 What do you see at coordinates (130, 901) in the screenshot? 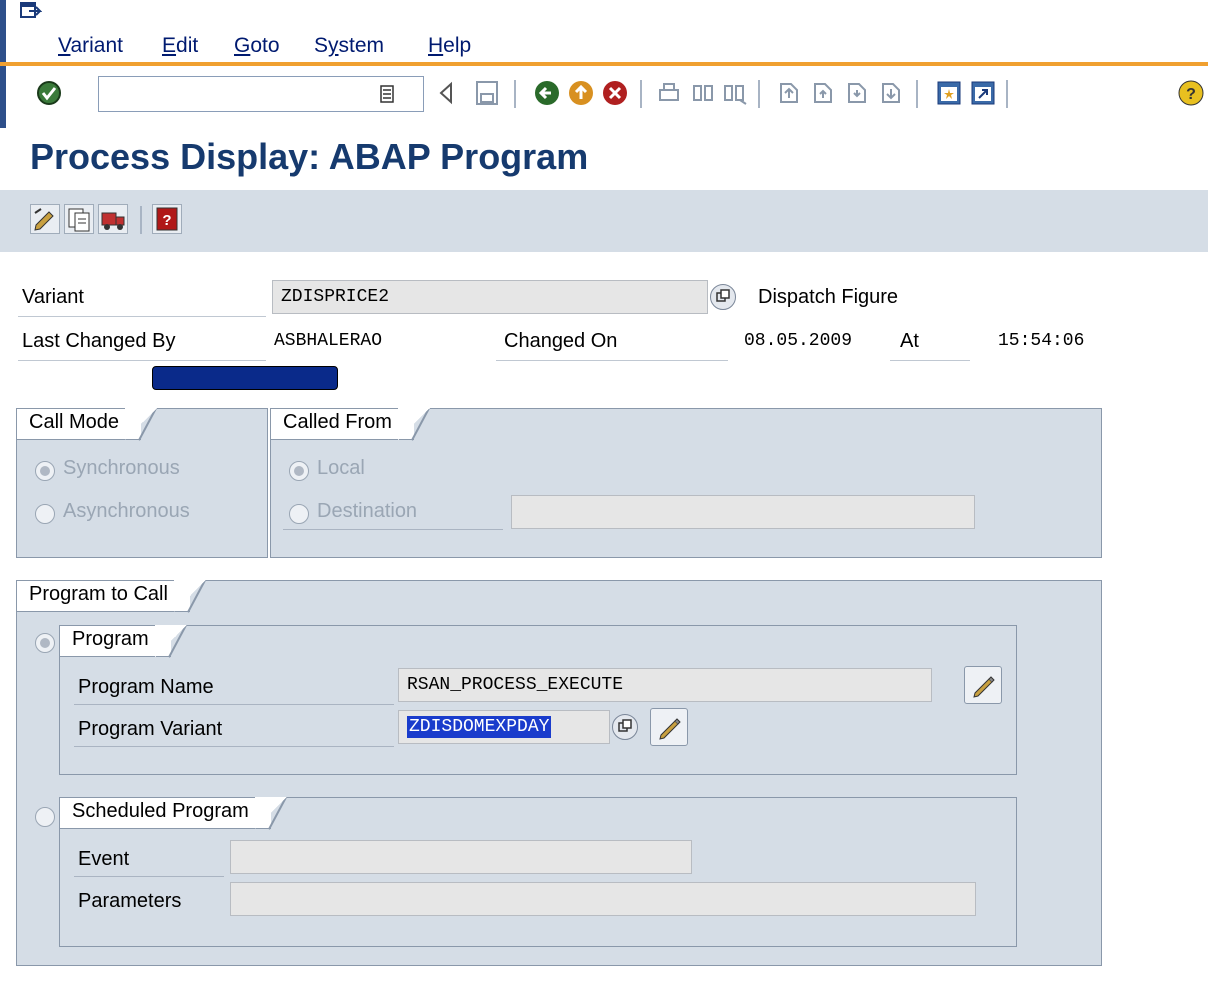
I see `parameters-label: Parameters` at bounding box center [130, 901].